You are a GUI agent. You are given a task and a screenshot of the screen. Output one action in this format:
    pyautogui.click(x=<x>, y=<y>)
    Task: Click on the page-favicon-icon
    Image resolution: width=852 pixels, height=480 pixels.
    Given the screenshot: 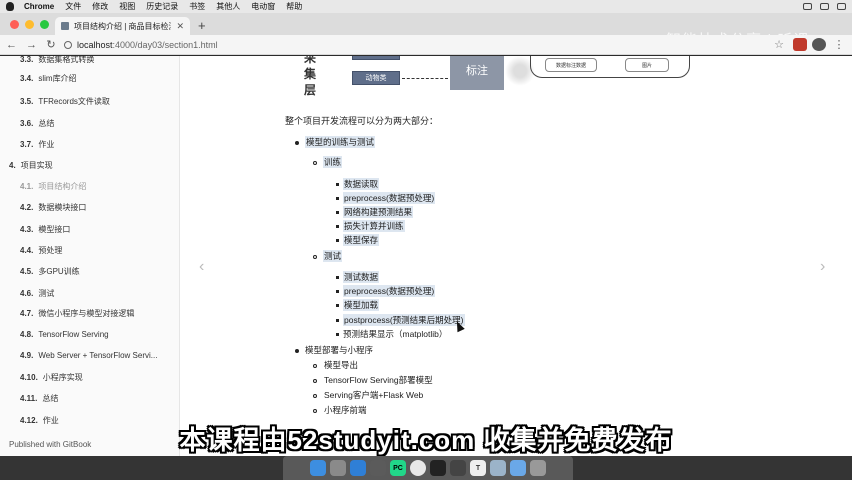 What is the action you would take?
    pyautogui.click(x=65, y=26)
    